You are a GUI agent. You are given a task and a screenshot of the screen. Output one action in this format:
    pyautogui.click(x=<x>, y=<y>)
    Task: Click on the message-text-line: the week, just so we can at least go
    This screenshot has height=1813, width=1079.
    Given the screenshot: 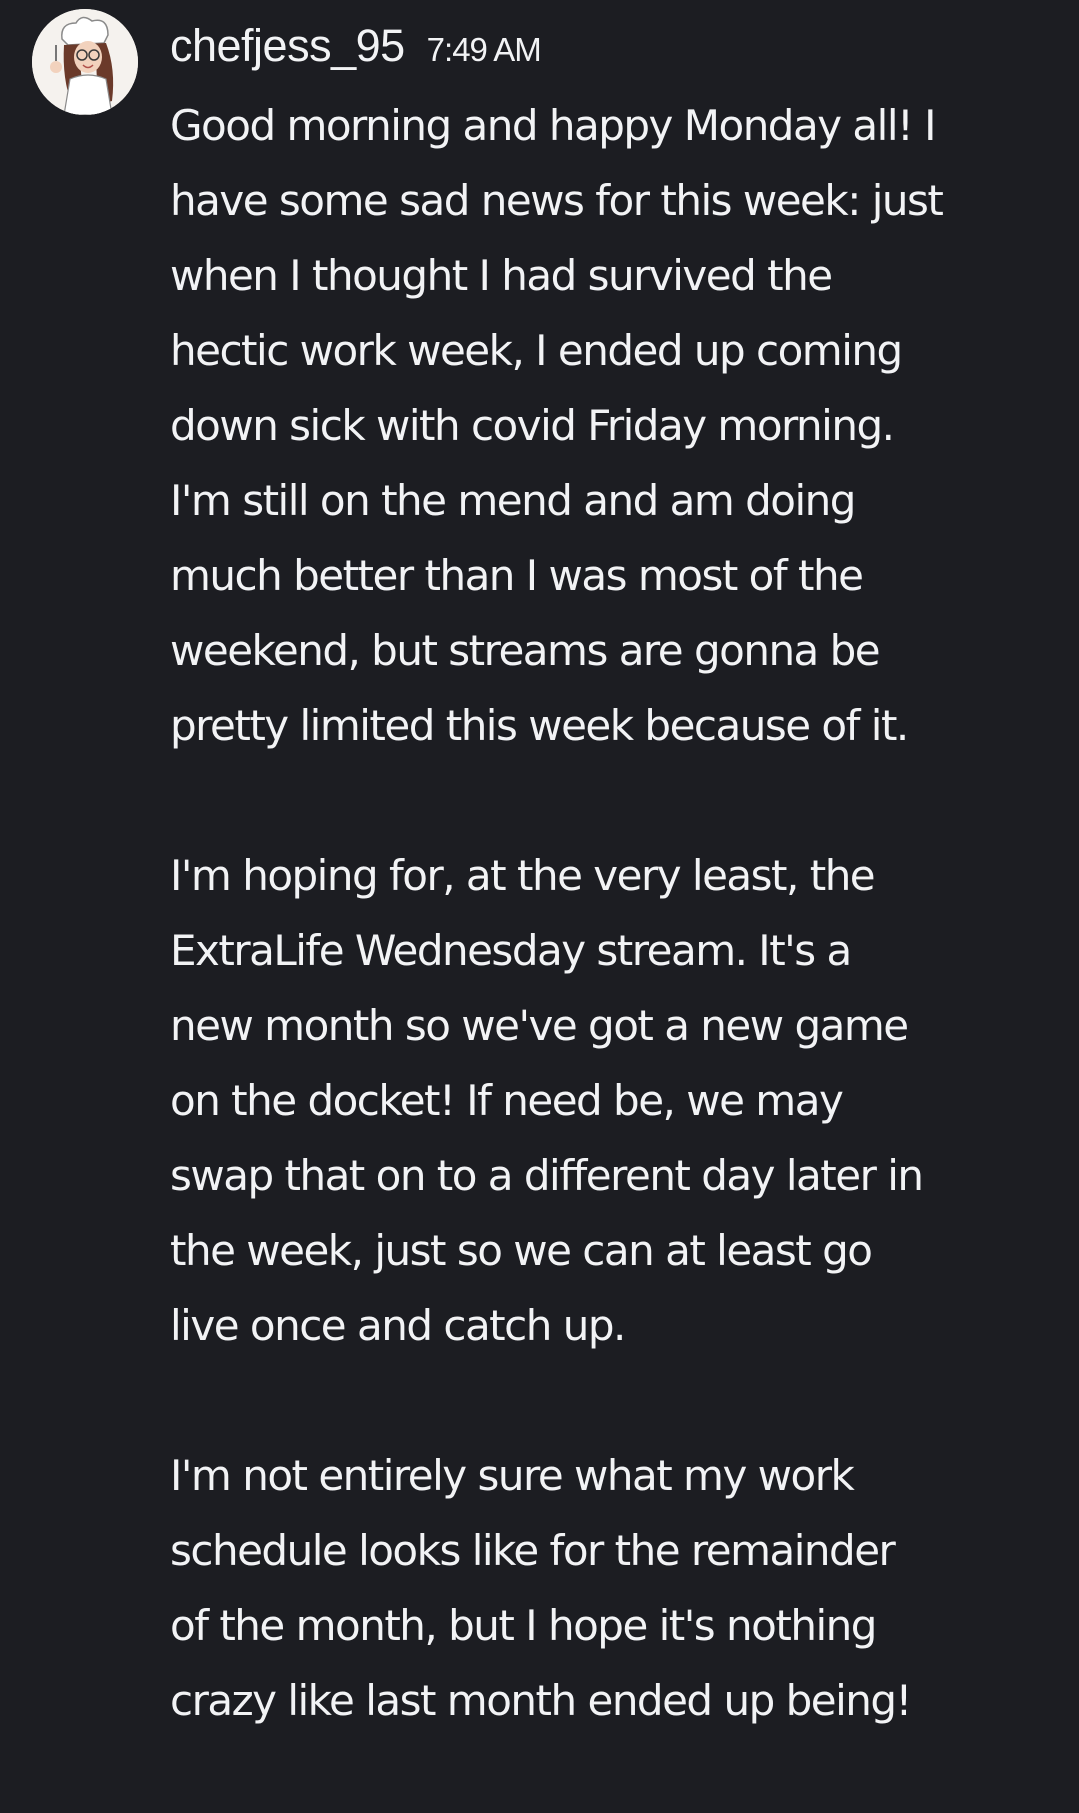 What is the action you would take?
    pyautogui.click(x=521, y=1250)
    